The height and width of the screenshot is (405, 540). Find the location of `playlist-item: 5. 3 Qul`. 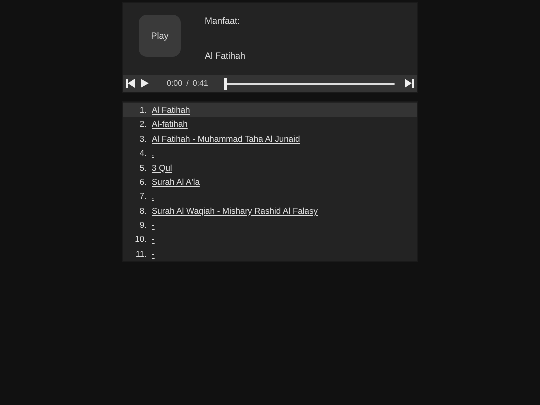

playlist-item: 5. 3 Qul is located at coordinates (270, 167).